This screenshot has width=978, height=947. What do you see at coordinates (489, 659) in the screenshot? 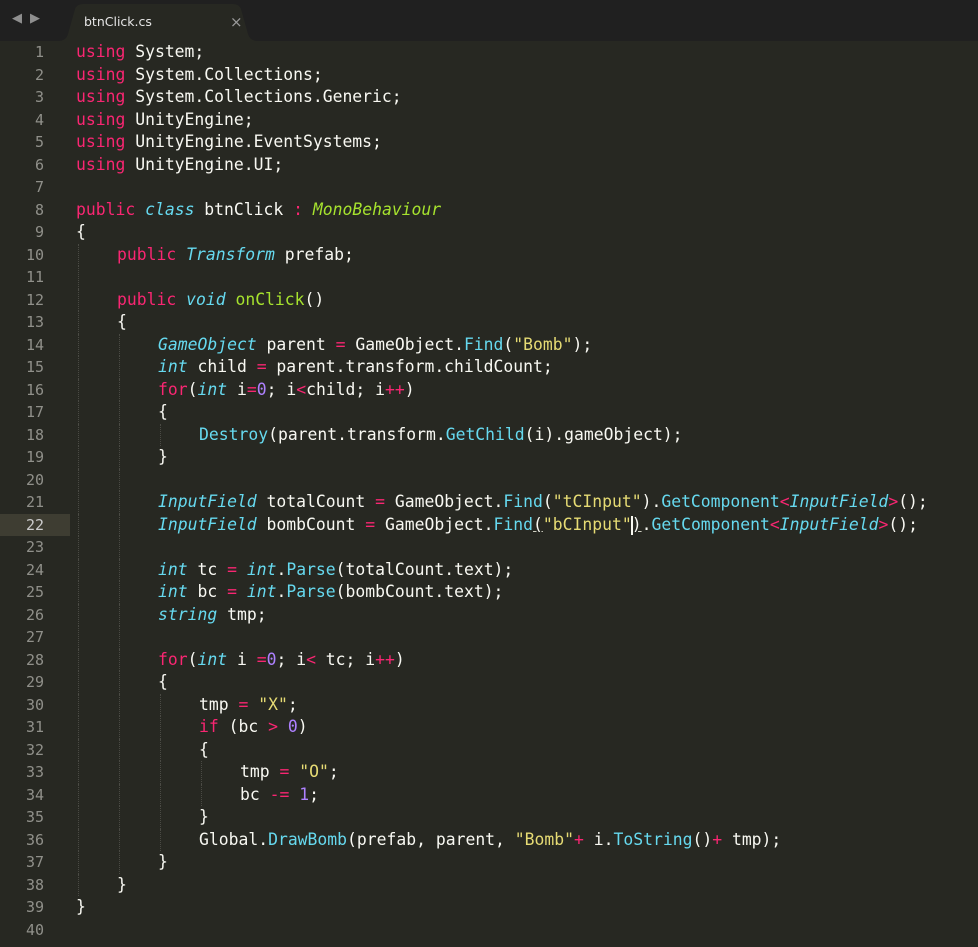
I see `code-line: 28 for(int i =0; i< tc; i++)` at bounding box center [489, 659].